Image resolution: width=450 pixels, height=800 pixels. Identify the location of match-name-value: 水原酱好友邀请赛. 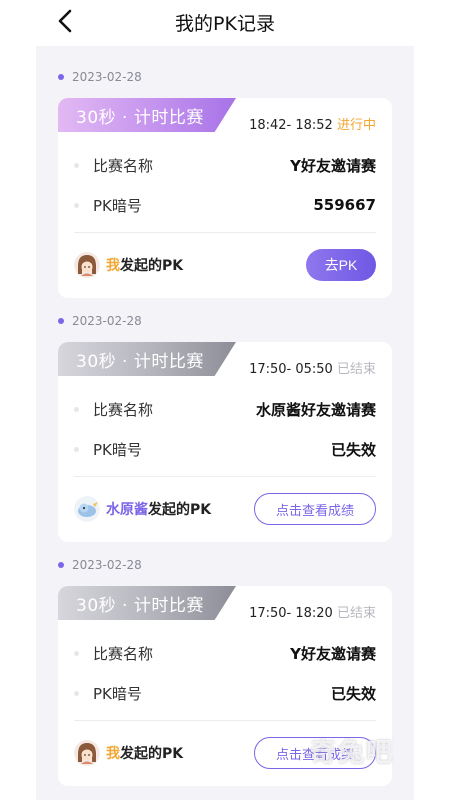
(315, 409).